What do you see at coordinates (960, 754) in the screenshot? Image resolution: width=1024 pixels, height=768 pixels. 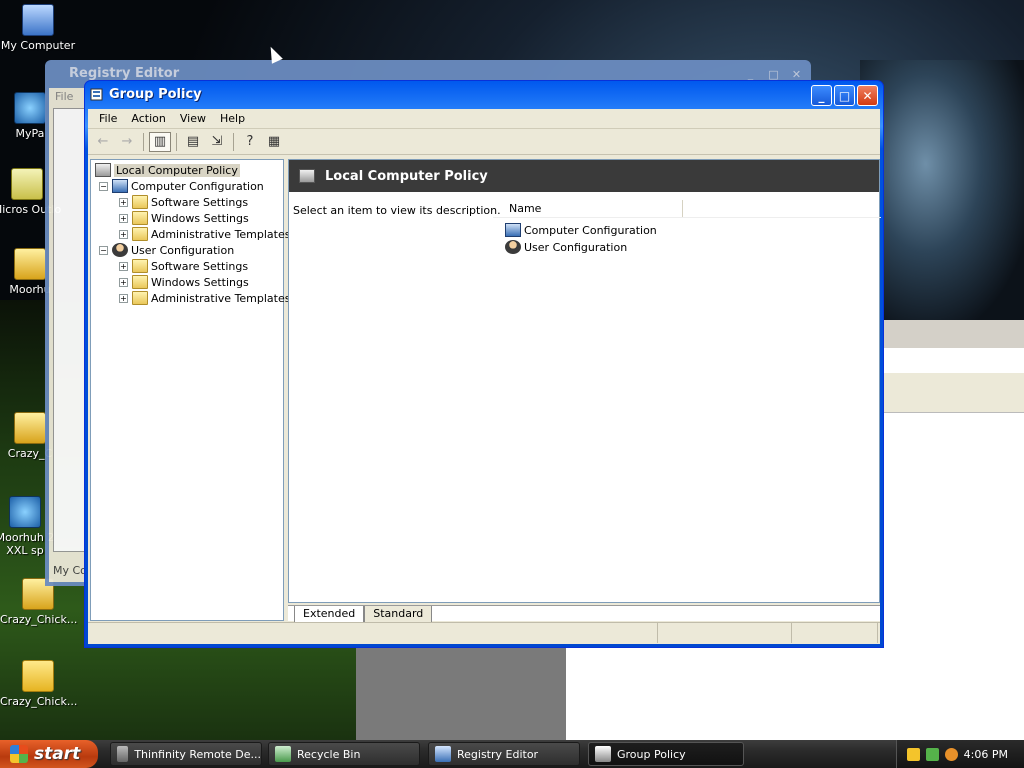 I see `system-tray: 4:06 PM` at bounding box center [960, 754].